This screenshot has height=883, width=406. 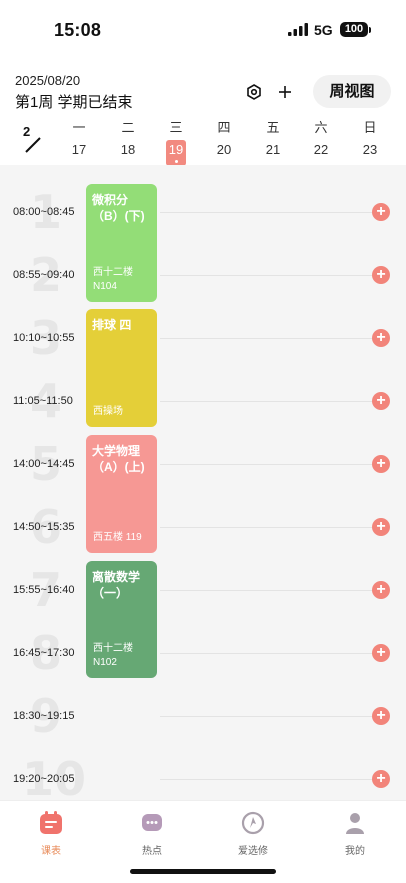 What do you see at coordinates (51, 851) in the screenshot?
I see `tab-label: 课表` at bounding box center [51, 851].